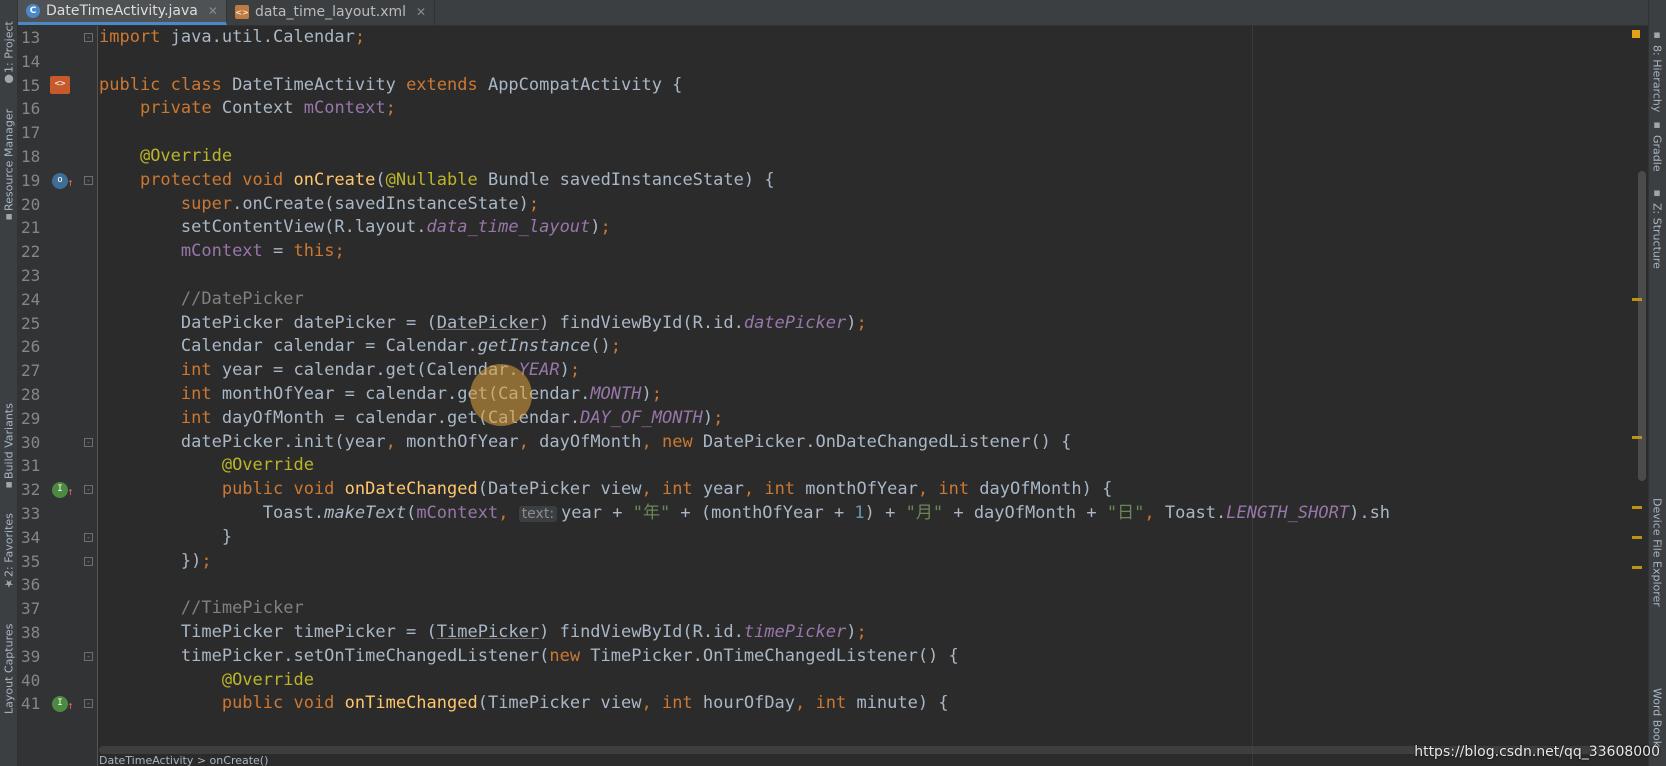 The width and height of the screenshot is (1666, 766). I want to click on code-line: super.onCreate(savedInstanceState);, so click(360, 203).